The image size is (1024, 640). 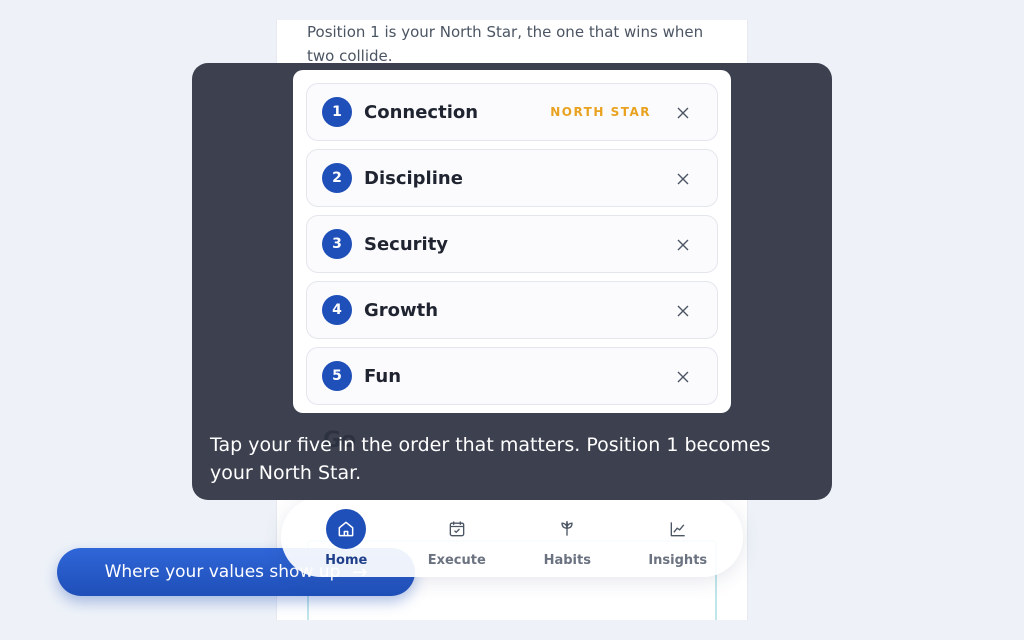 I want to click on trend-chart-icon, so click(x=678, y=529).